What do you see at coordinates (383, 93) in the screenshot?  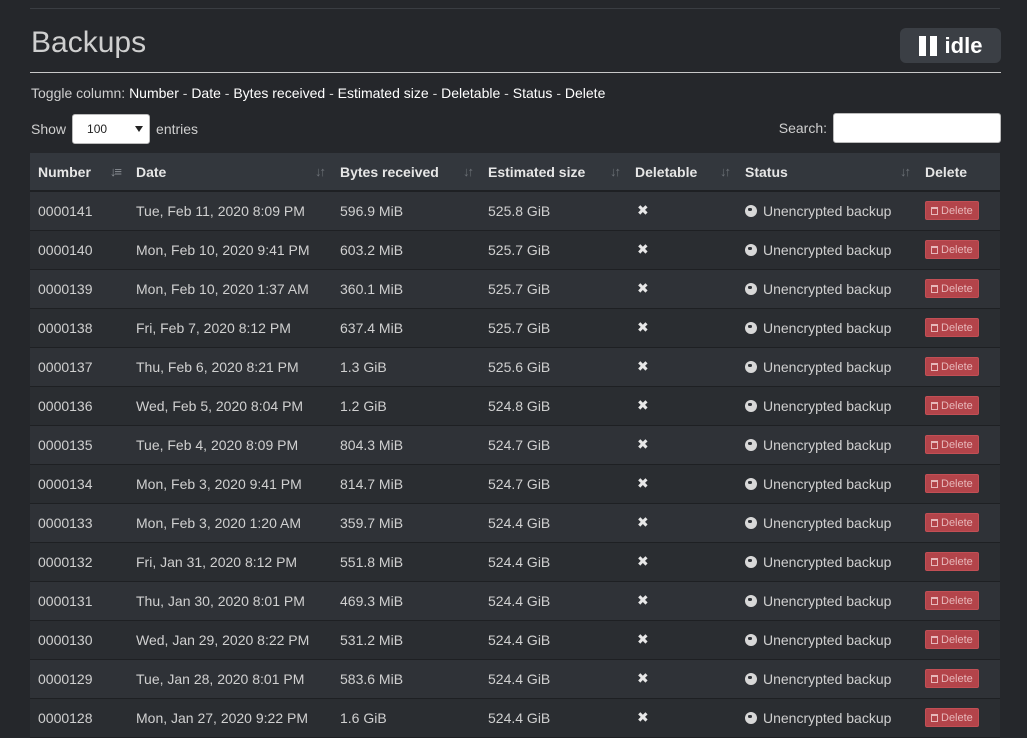 I see `toggle-estimated-size: Estimated size` at bounding box center [383, 93].